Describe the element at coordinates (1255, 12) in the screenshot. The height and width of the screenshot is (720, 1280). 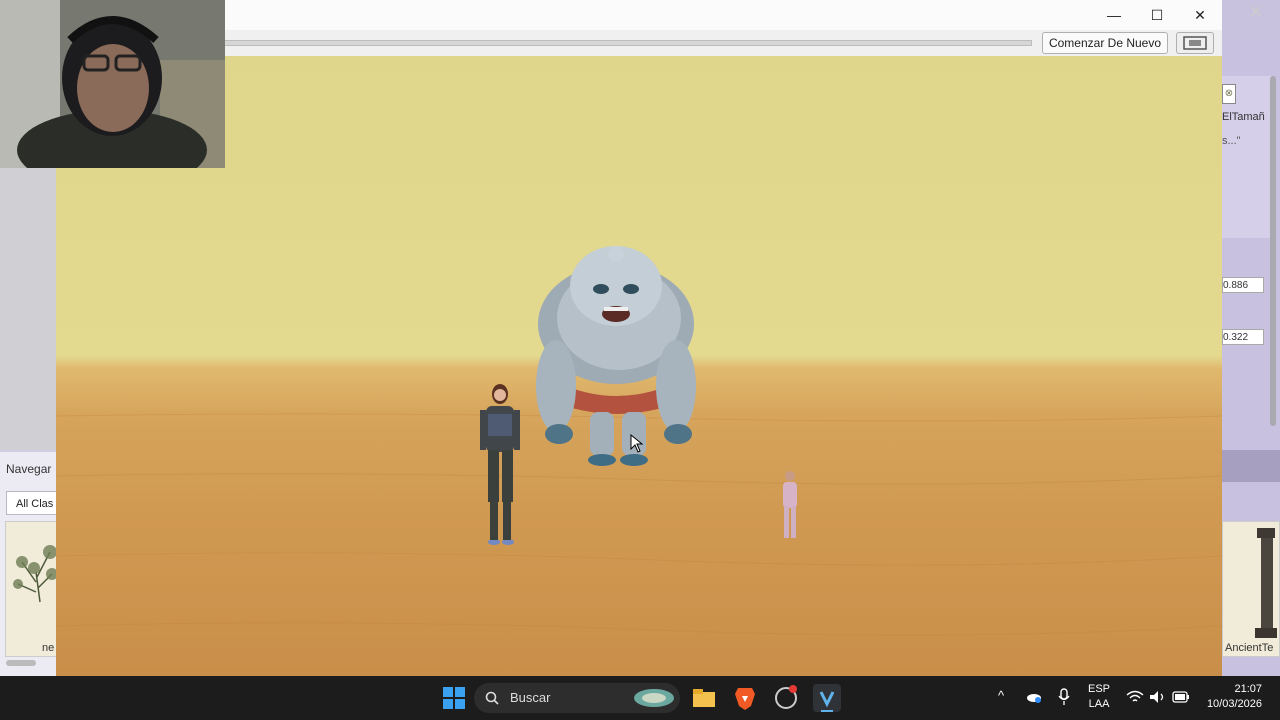
I see `background-close-icon: ✕` at that location.